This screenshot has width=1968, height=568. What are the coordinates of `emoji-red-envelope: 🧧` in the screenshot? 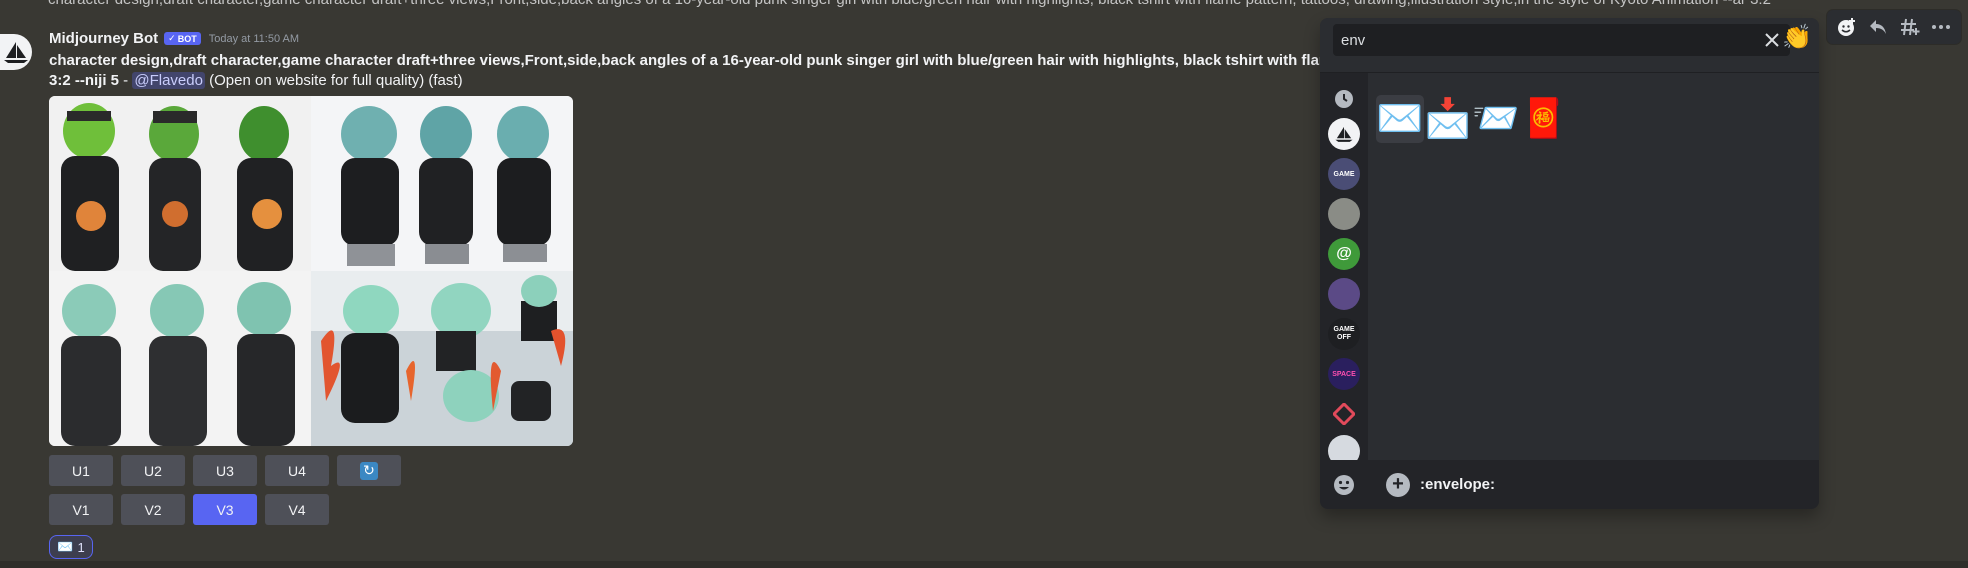 It's located at (1544, 119).